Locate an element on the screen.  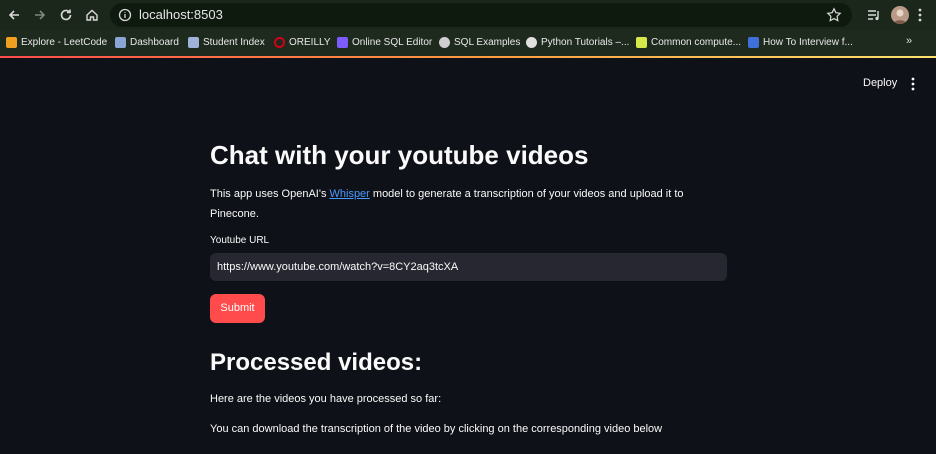
bookmark-label: Student Index is located at coordinates (234, 42).